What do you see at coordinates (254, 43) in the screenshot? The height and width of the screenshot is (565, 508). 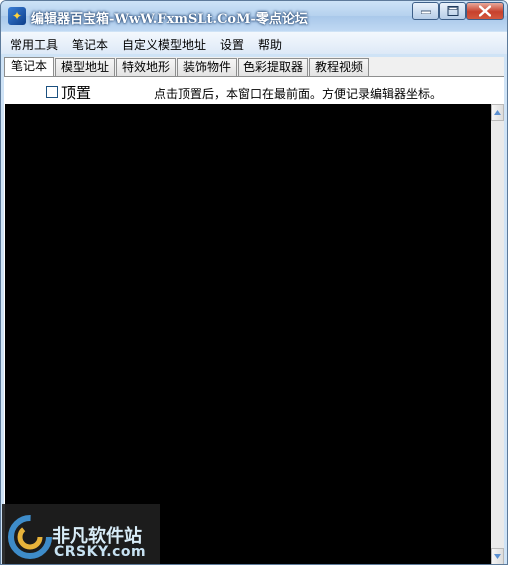 I see `menu-bar: 常用工具 笔记本 自定义模型地址 设置 帮助` at bounding box center [254, 43].